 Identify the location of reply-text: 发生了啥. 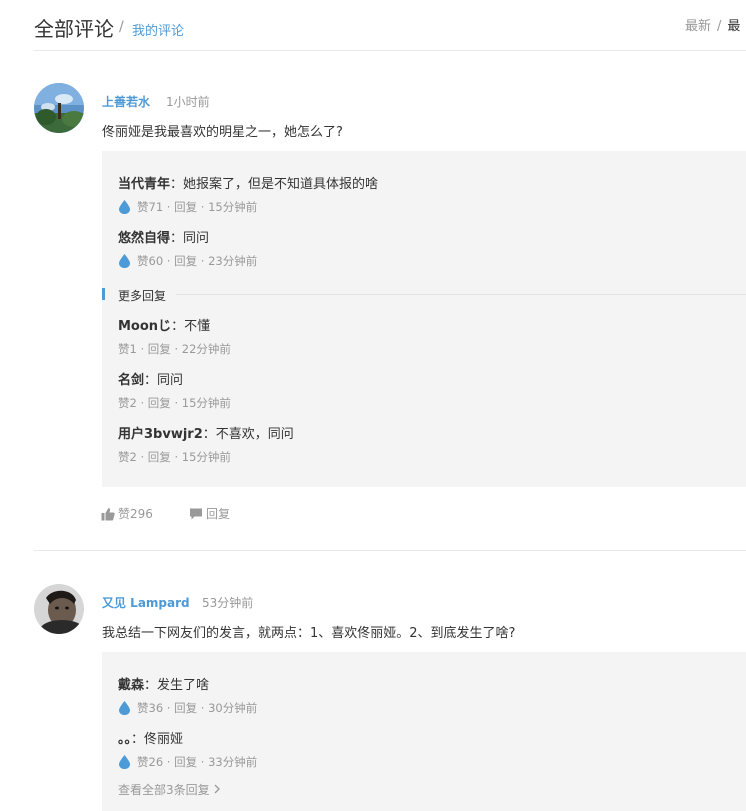
(183, 685).